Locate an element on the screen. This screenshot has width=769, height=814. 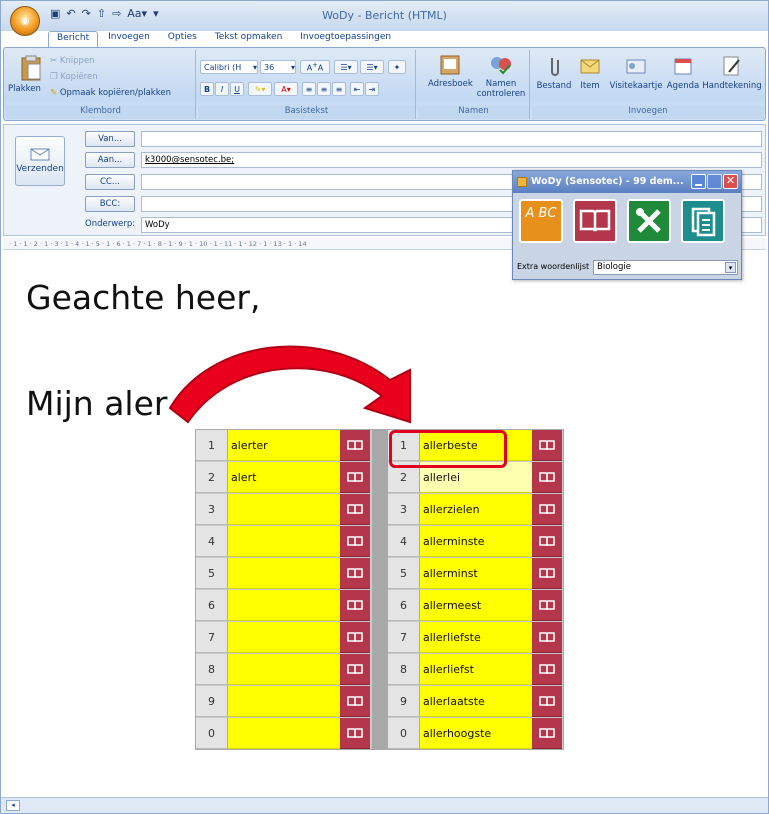
paste-button is located at coordinates (31, 69).